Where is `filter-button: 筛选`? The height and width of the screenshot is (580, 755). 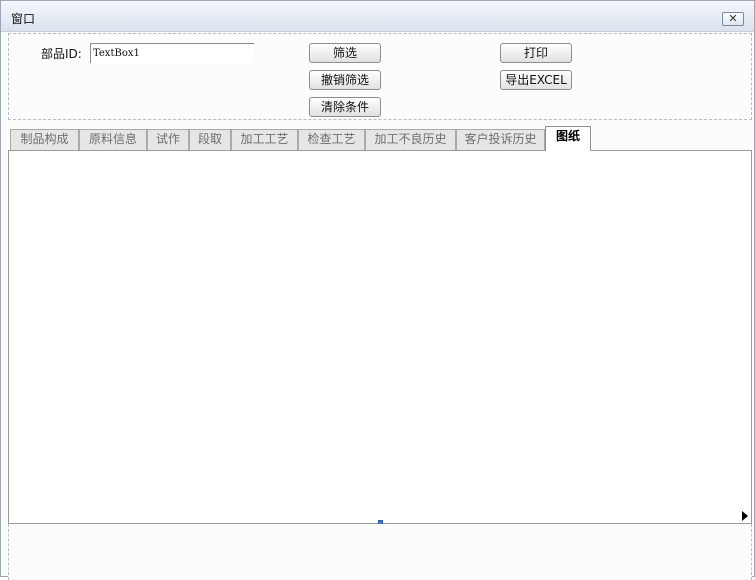
filter-button: 筛选 is located at coordinates (345, 53).